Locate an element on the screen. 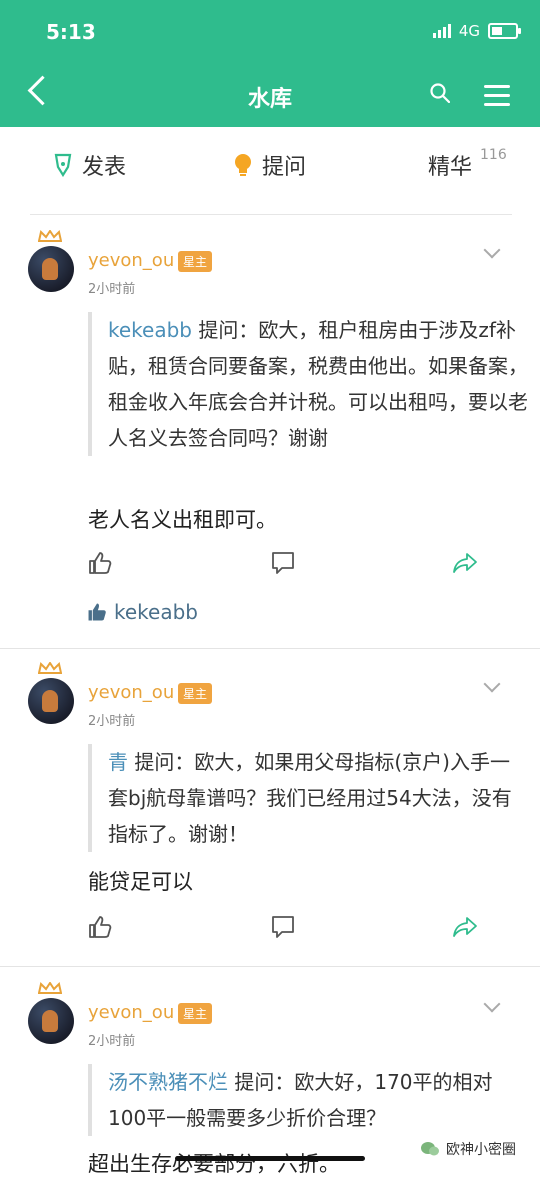 The image size is (540, 1178). answer-text: 超出生存必要部分，六折。 is located at coordinates (214, 1164).